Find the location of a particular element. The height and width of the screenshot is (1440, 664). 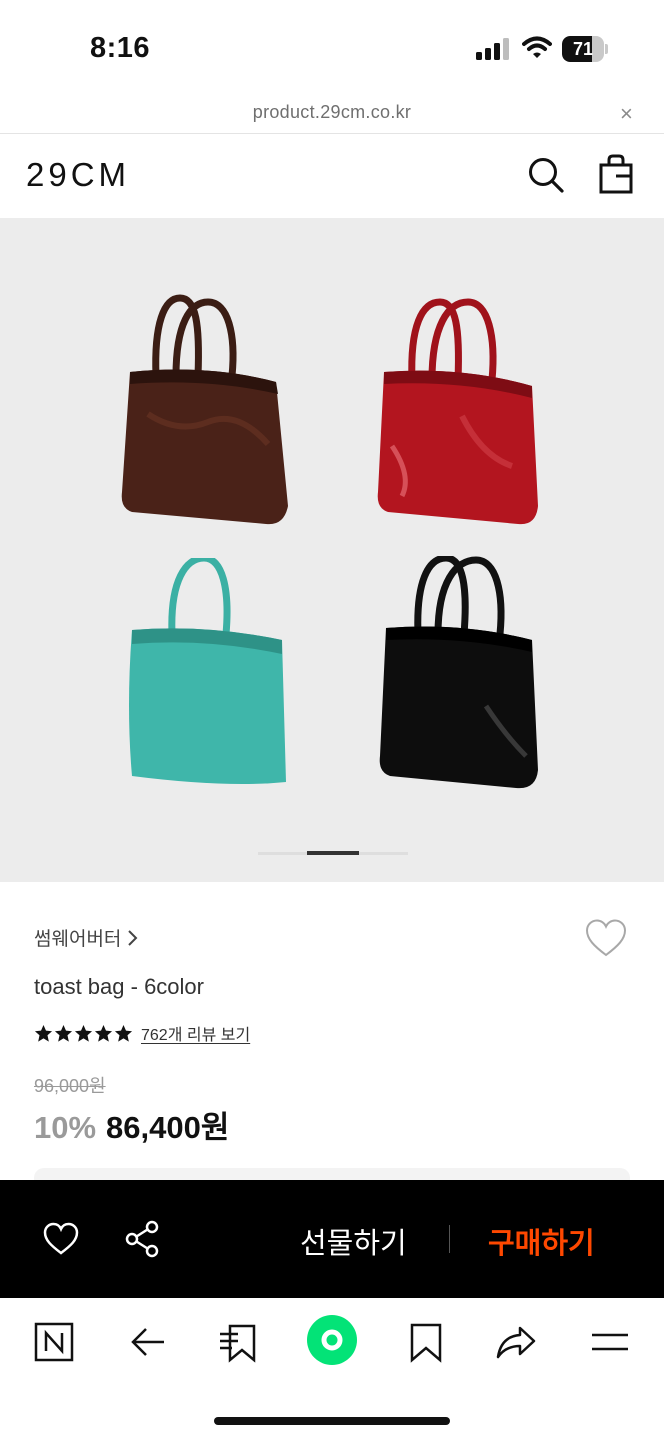

browser-url-bar: product.29cm.co.kr × is located at coordinates (332, 115).